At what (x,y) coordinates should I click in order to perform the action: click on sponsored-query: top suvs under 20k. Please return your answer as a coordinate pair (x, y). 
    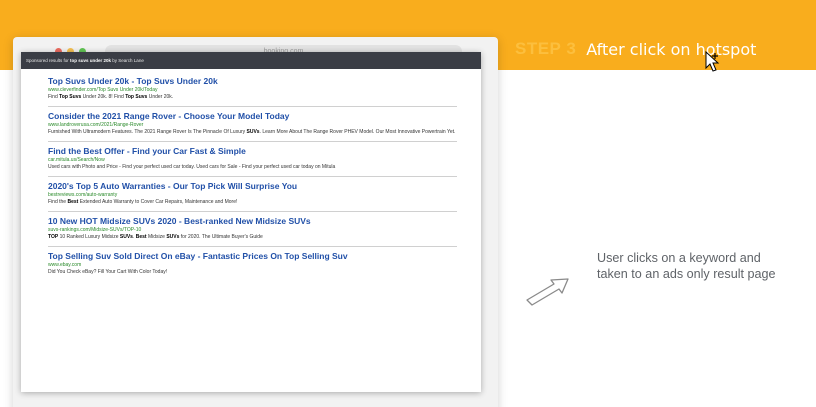
    Looking at the image, I should click on (91, 60).